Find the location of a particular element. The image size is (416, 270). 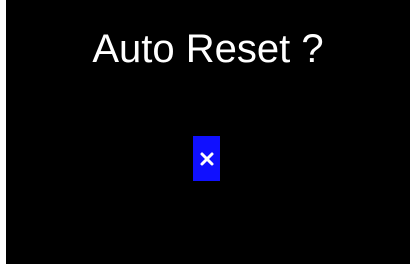

dialog-title: Auto Reset ? is located at coordinates (208, 49).